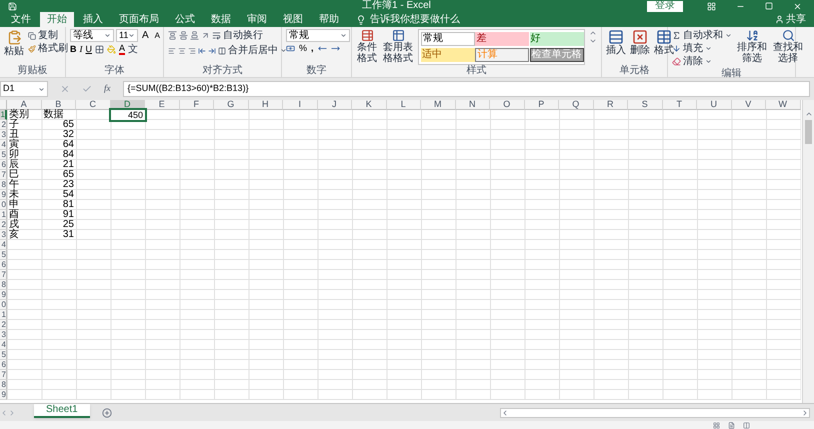  I want to click on name-box: D1, so click(24, 89).